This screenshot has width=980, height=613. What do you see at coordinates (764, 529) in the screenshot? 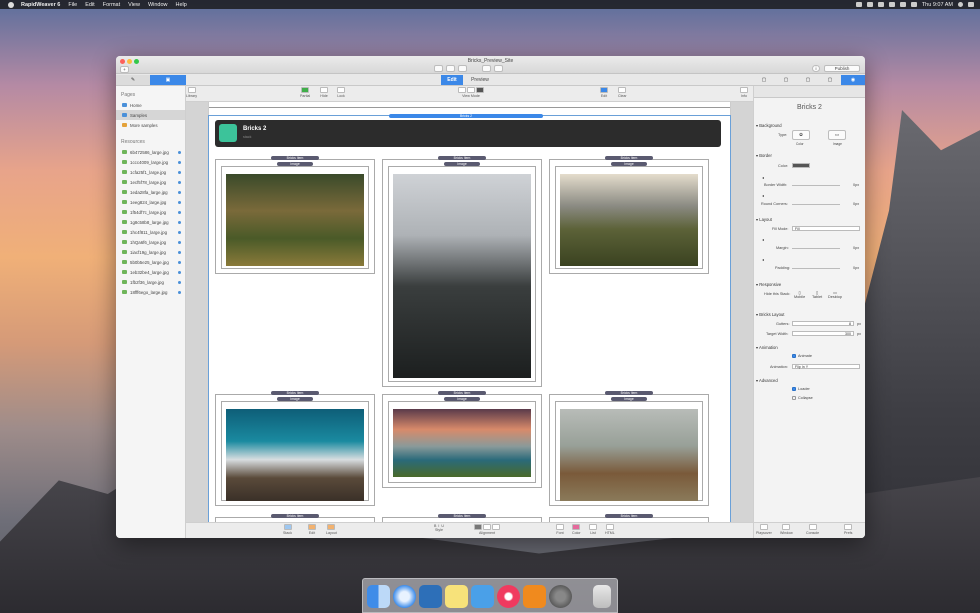
I see `playsover-button: Playsover` at bounding box center [764, 529].